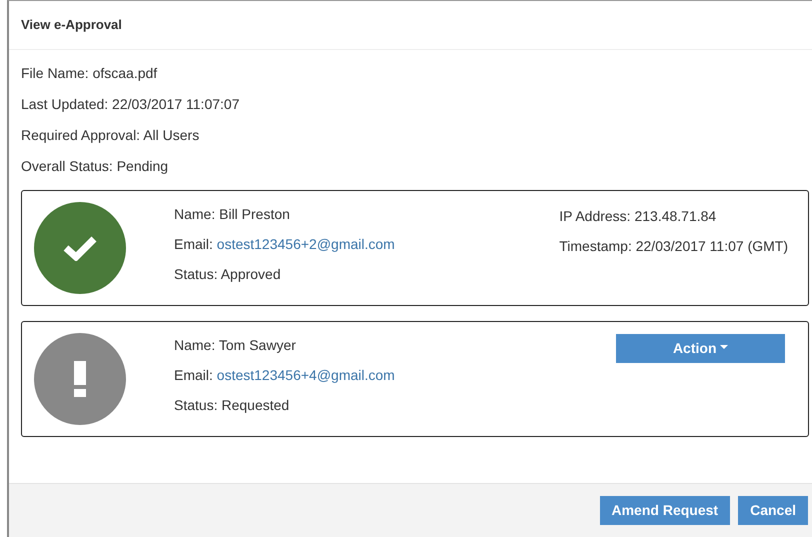  Describe the element at coordinates (235, 345) in the screenshot. I see `field-text: Name: Tom Sawyer` at that location.